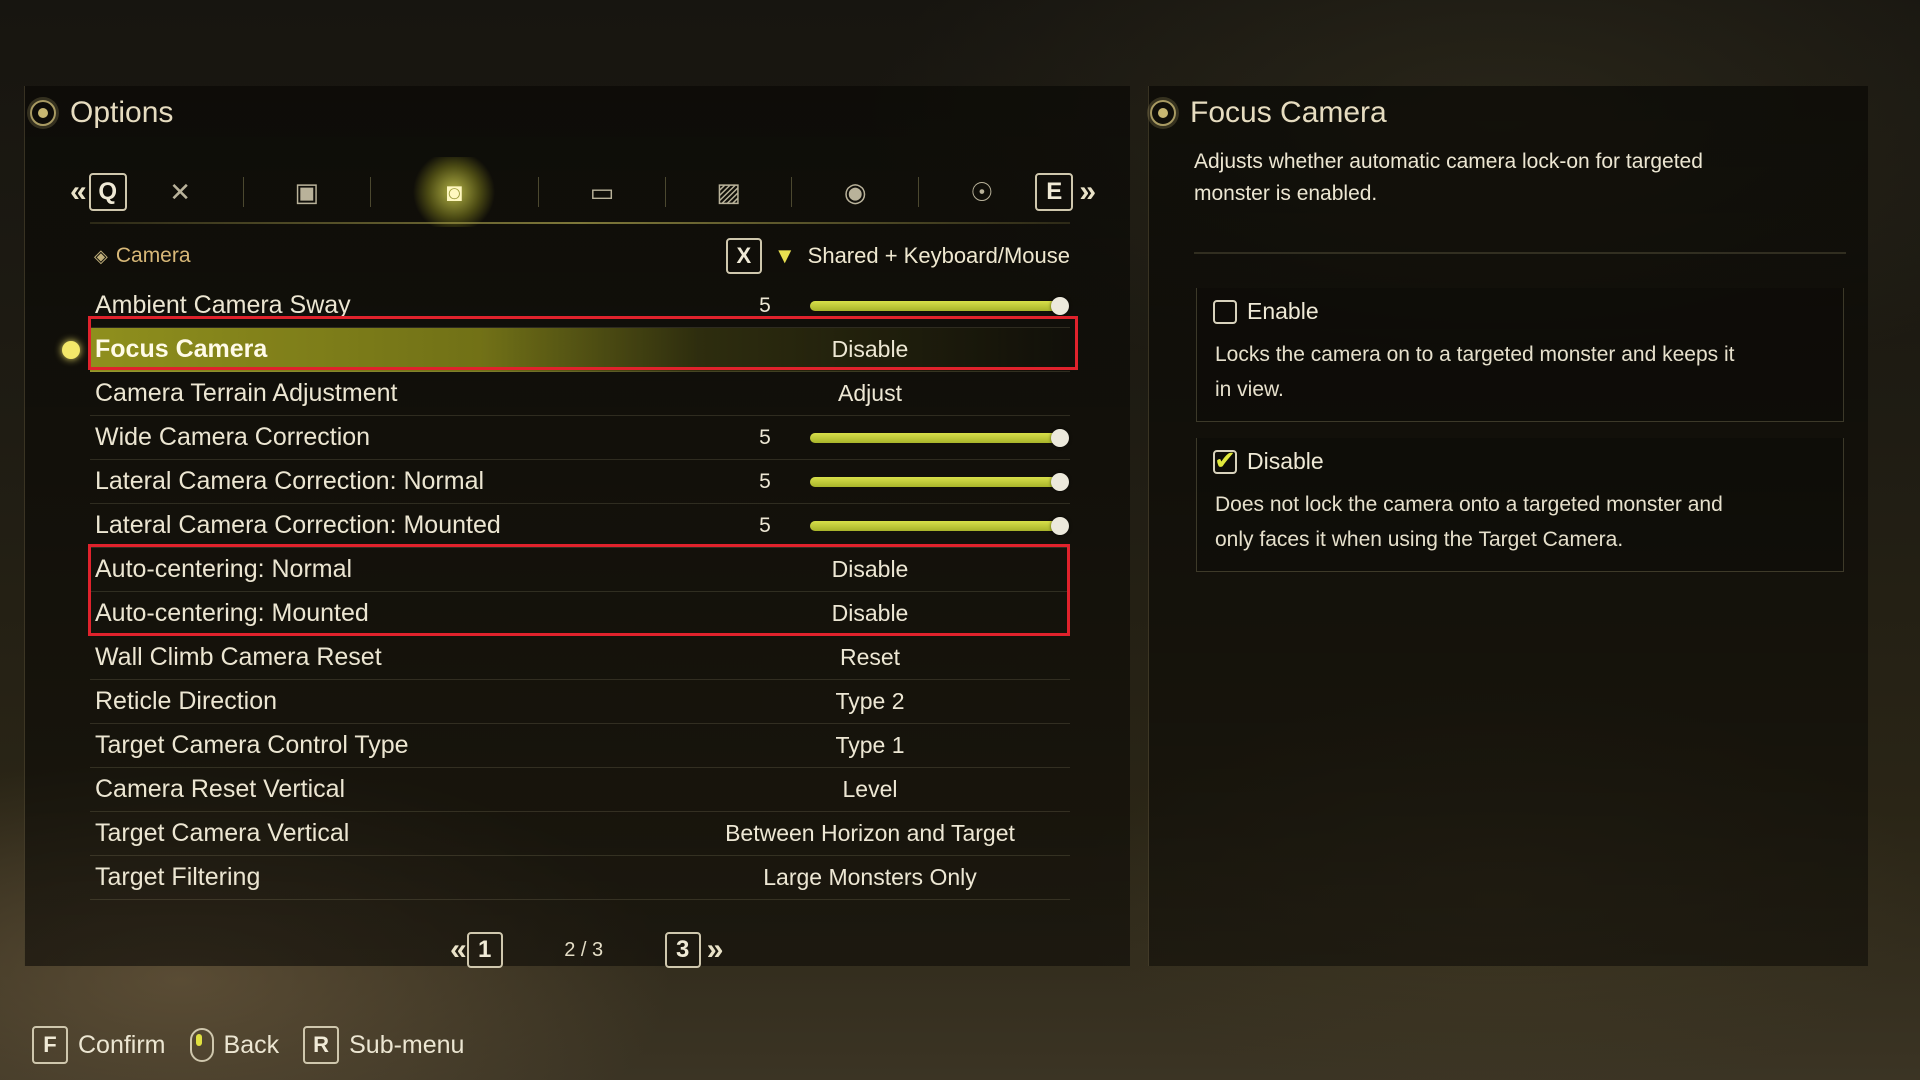  I want to click on option-label: Disable, so click(1285, 461).